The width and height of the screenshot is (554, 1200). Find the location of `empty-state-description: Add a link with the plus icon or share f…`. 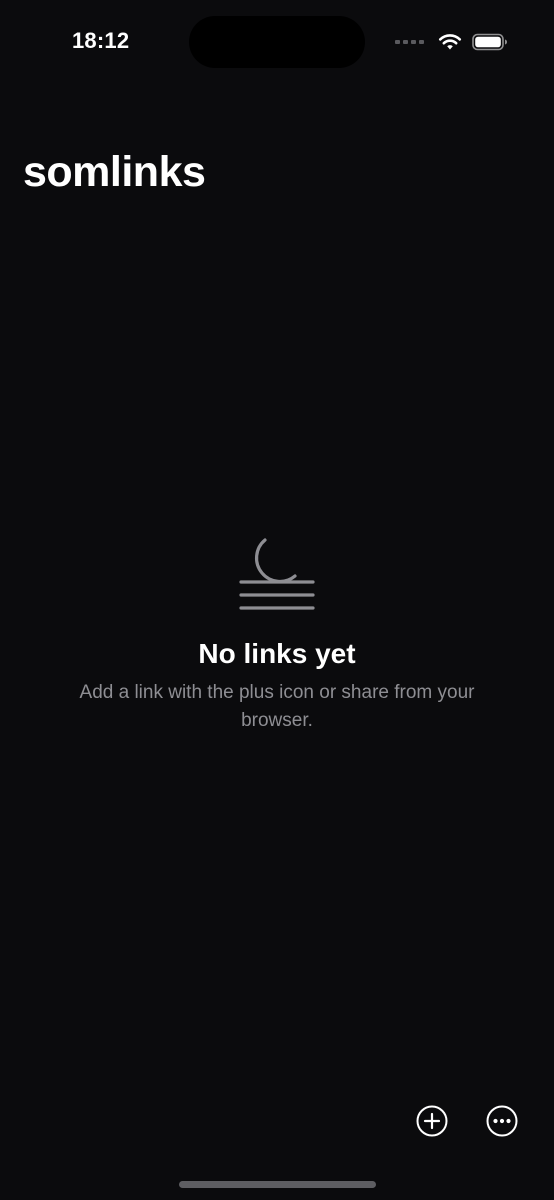

empty-state-description: Add a link with the plus icon or share f… is located at coordinates (277, 706).